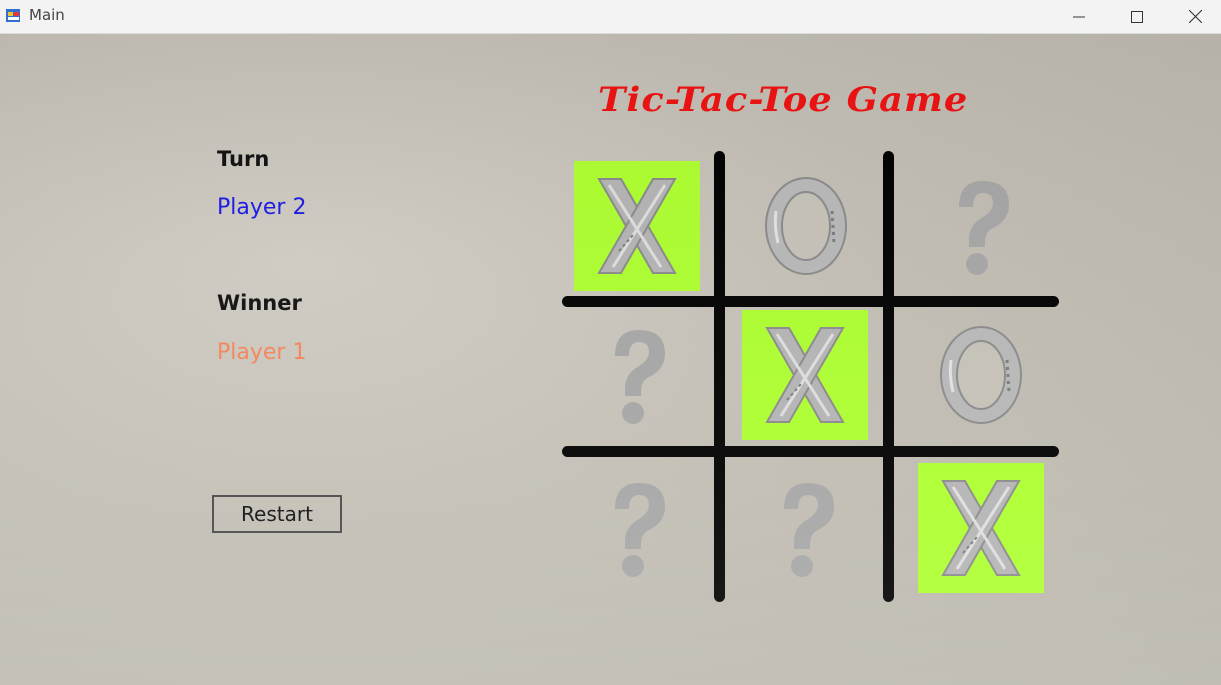 This screenshot has width=1221, height=685. I want to click on minimize-button, so click(1079, 16).